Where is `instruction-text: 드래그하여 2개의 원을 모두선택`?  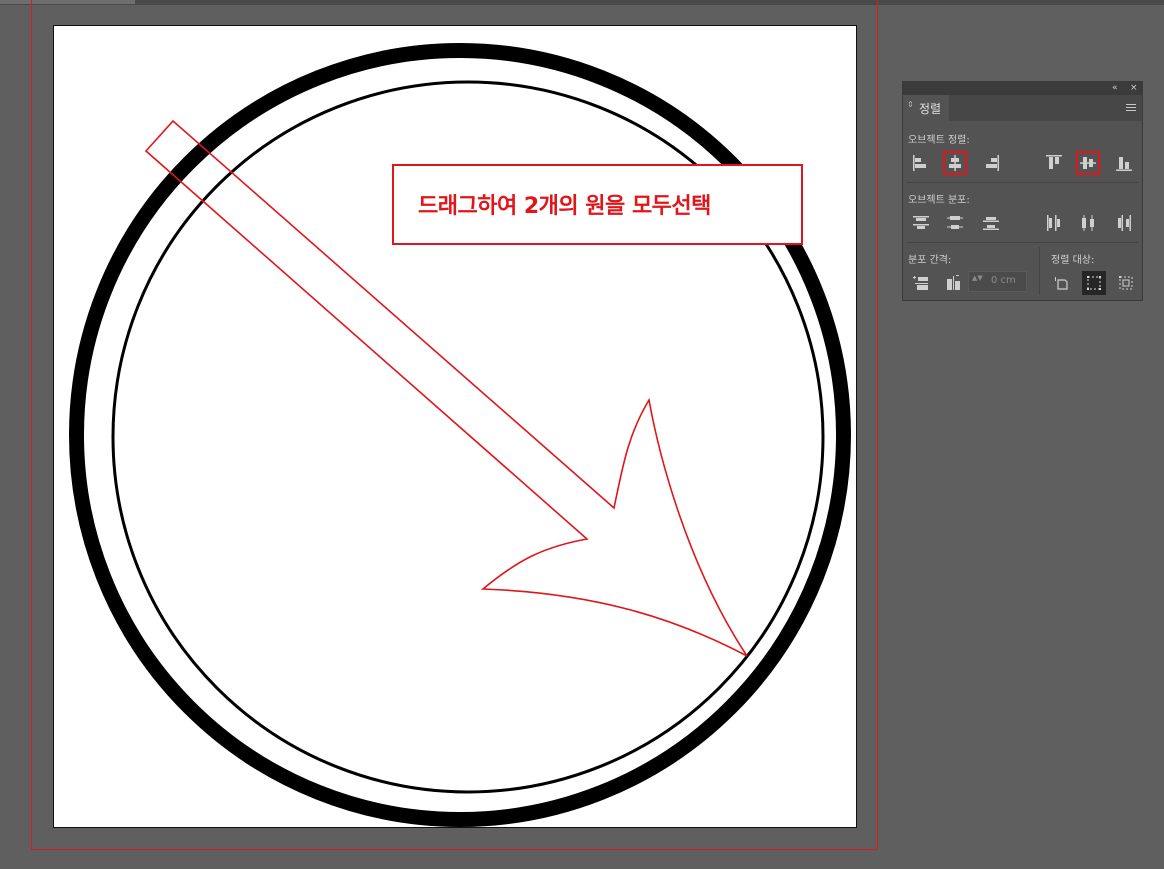
instruction-text: 드래그하여 2개의 원을 모두선택 is located at coordinates (564, 206).